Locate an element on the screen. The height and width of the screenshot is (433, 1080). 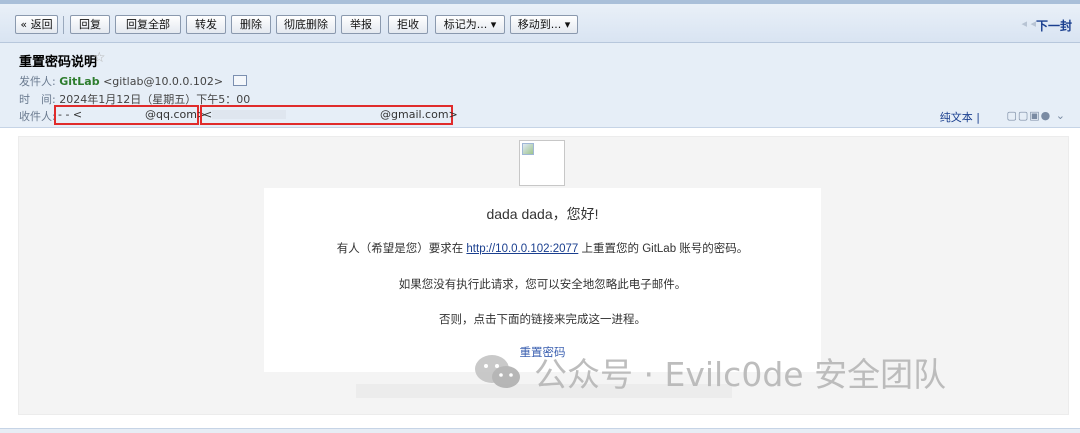
from-row: 发件人: GitLab <gitlab@10.0.0.102> is located at coordinates (133, 81).